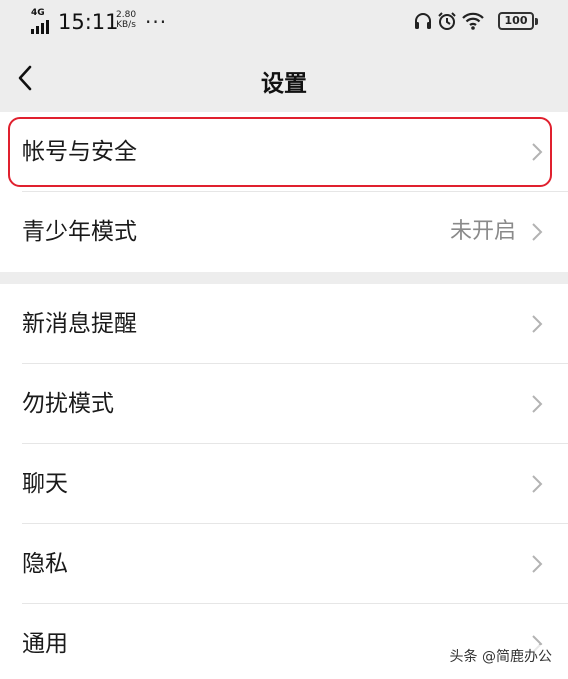 Image resolution: width=568 pixels, height=679 pixels. What do you see at coordinates (284, 84) in the screenshot?
I see `page-title: 设置` at bounding box center [284, 84].